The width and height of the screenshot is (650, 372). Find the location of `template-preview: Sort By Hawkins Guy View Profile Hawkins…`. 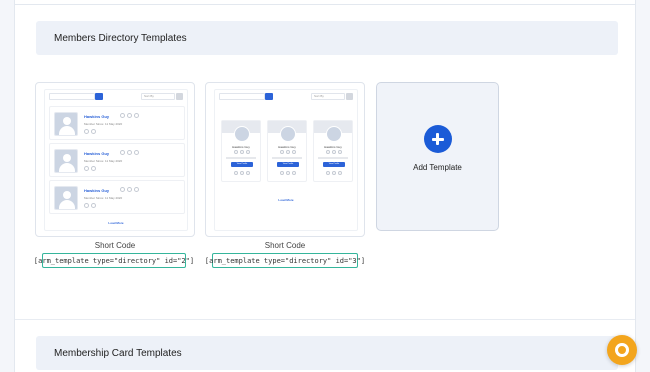

template-preview: Sort By Hawkins Guy View Profile Hawkins… is located at coordinates (286, 160).